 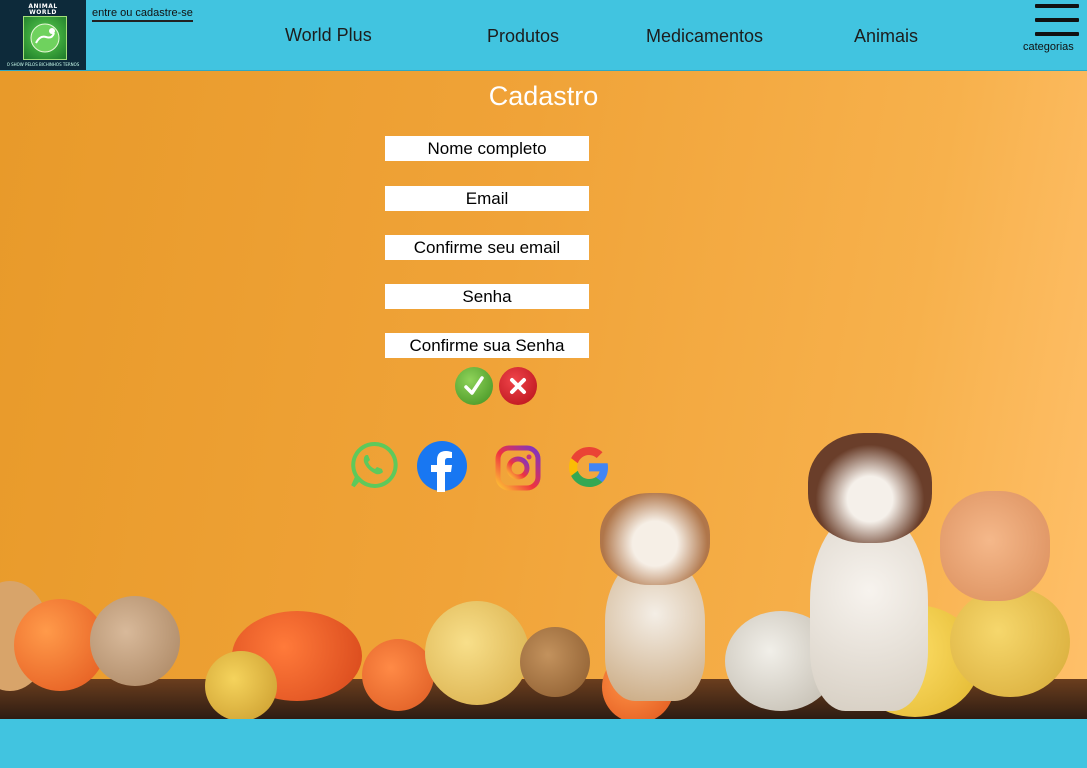 I want to click on email-input, so click(x=487, y=198).